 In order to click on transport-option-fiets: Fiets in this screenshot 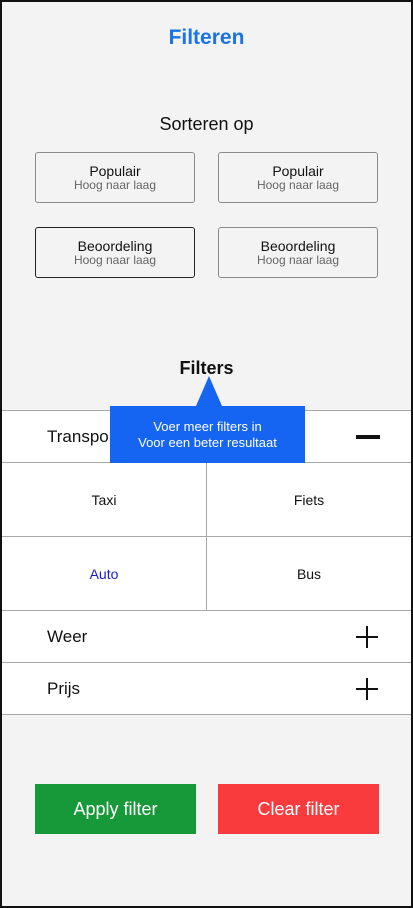, I will do `click(309, 499)`.